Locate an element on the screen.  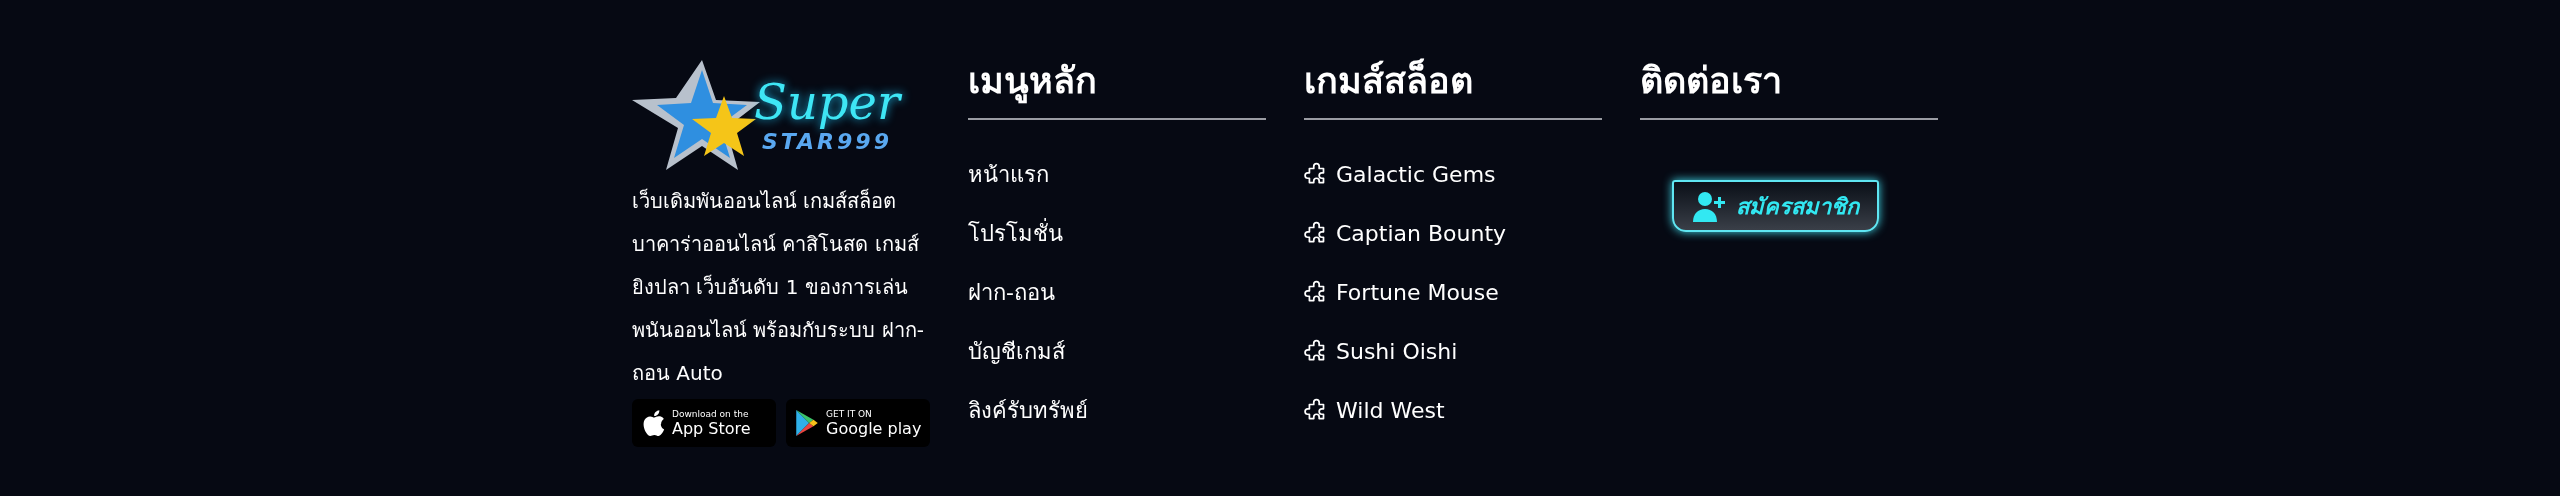
store-badge: Download on the App Store is located at coordinates (704, 423).